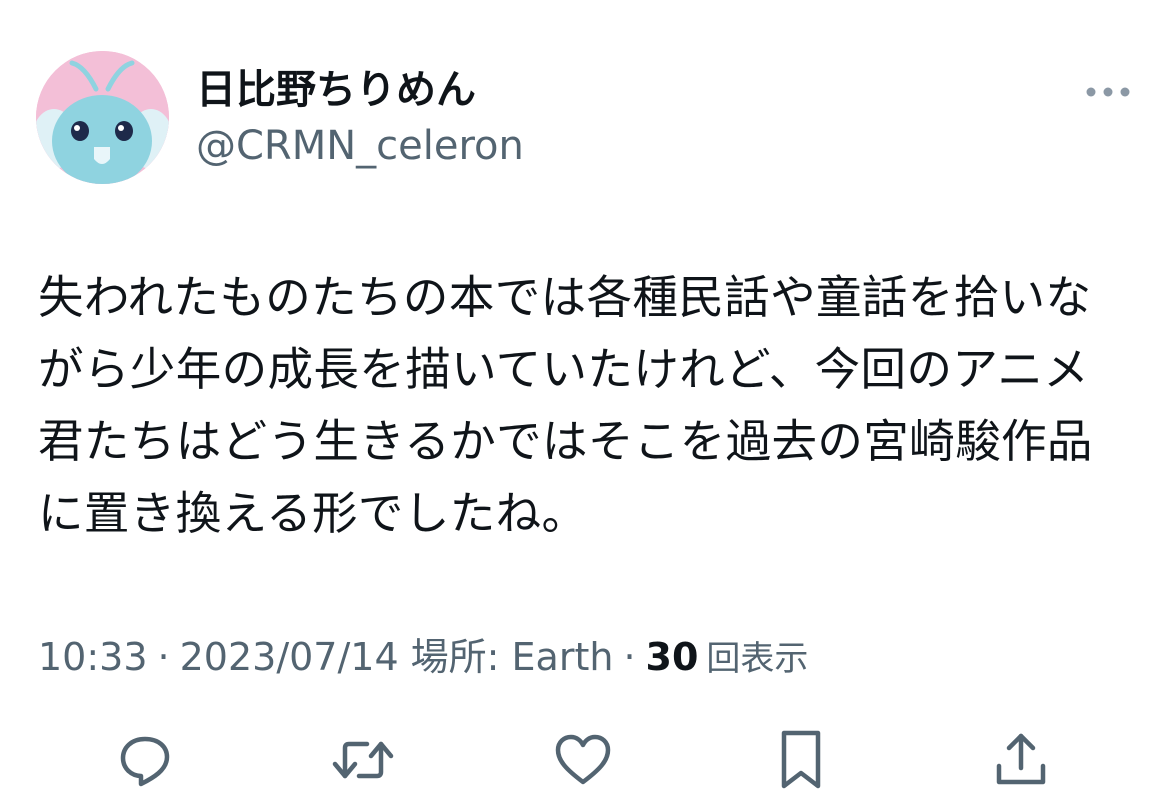  Describe the element at coordinates (336, 90) in the screenshot. I see `display-name: 日比野ちりめん` at that location.